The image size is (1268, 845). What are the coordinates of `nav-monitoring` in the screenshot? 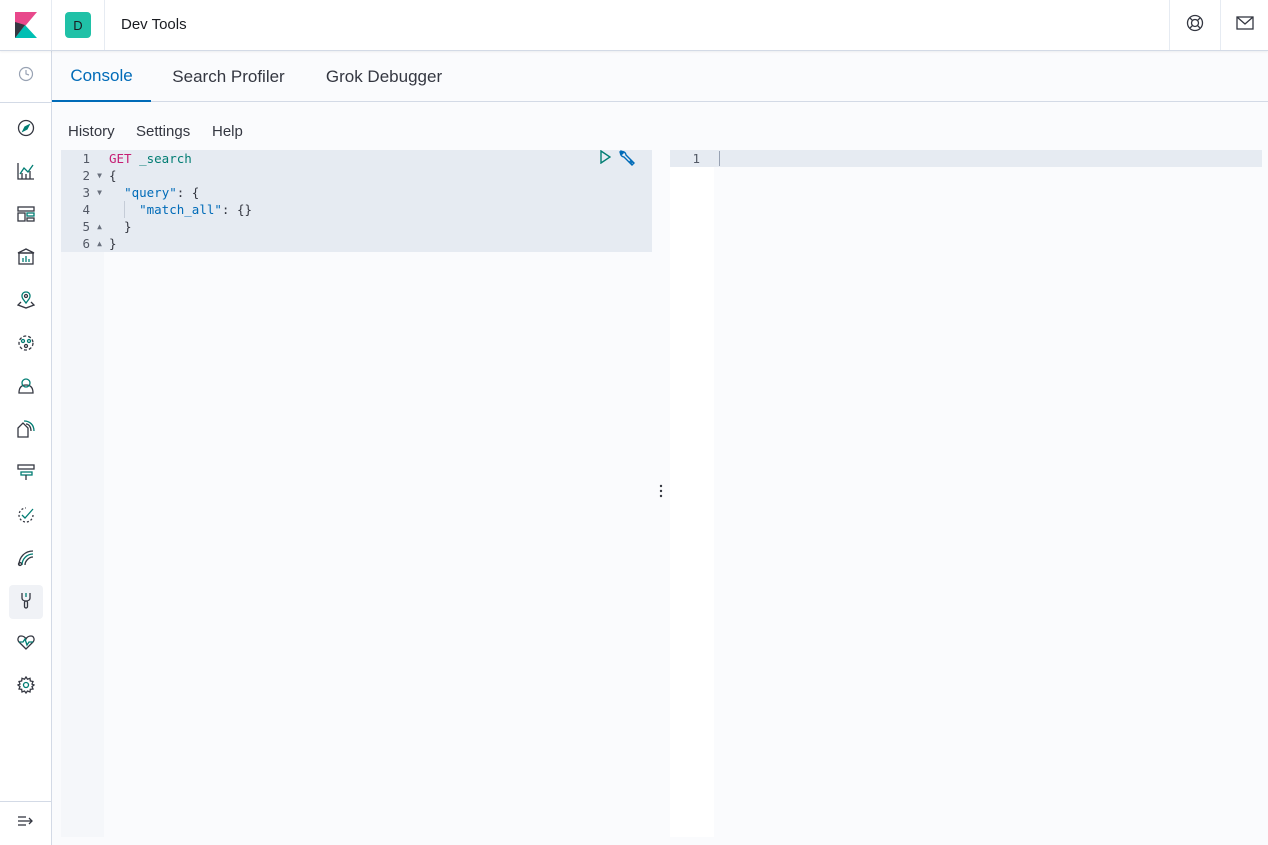 It's located at (26, 644).